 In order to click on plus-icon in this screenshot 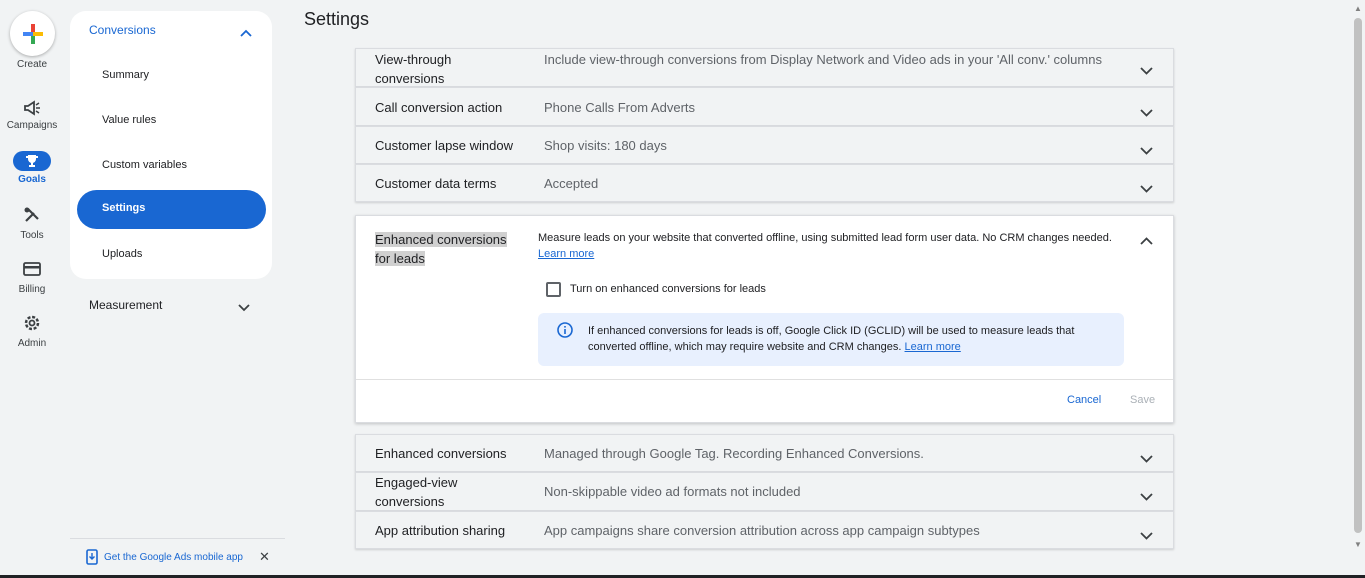, I will do `click(32, 33)`.